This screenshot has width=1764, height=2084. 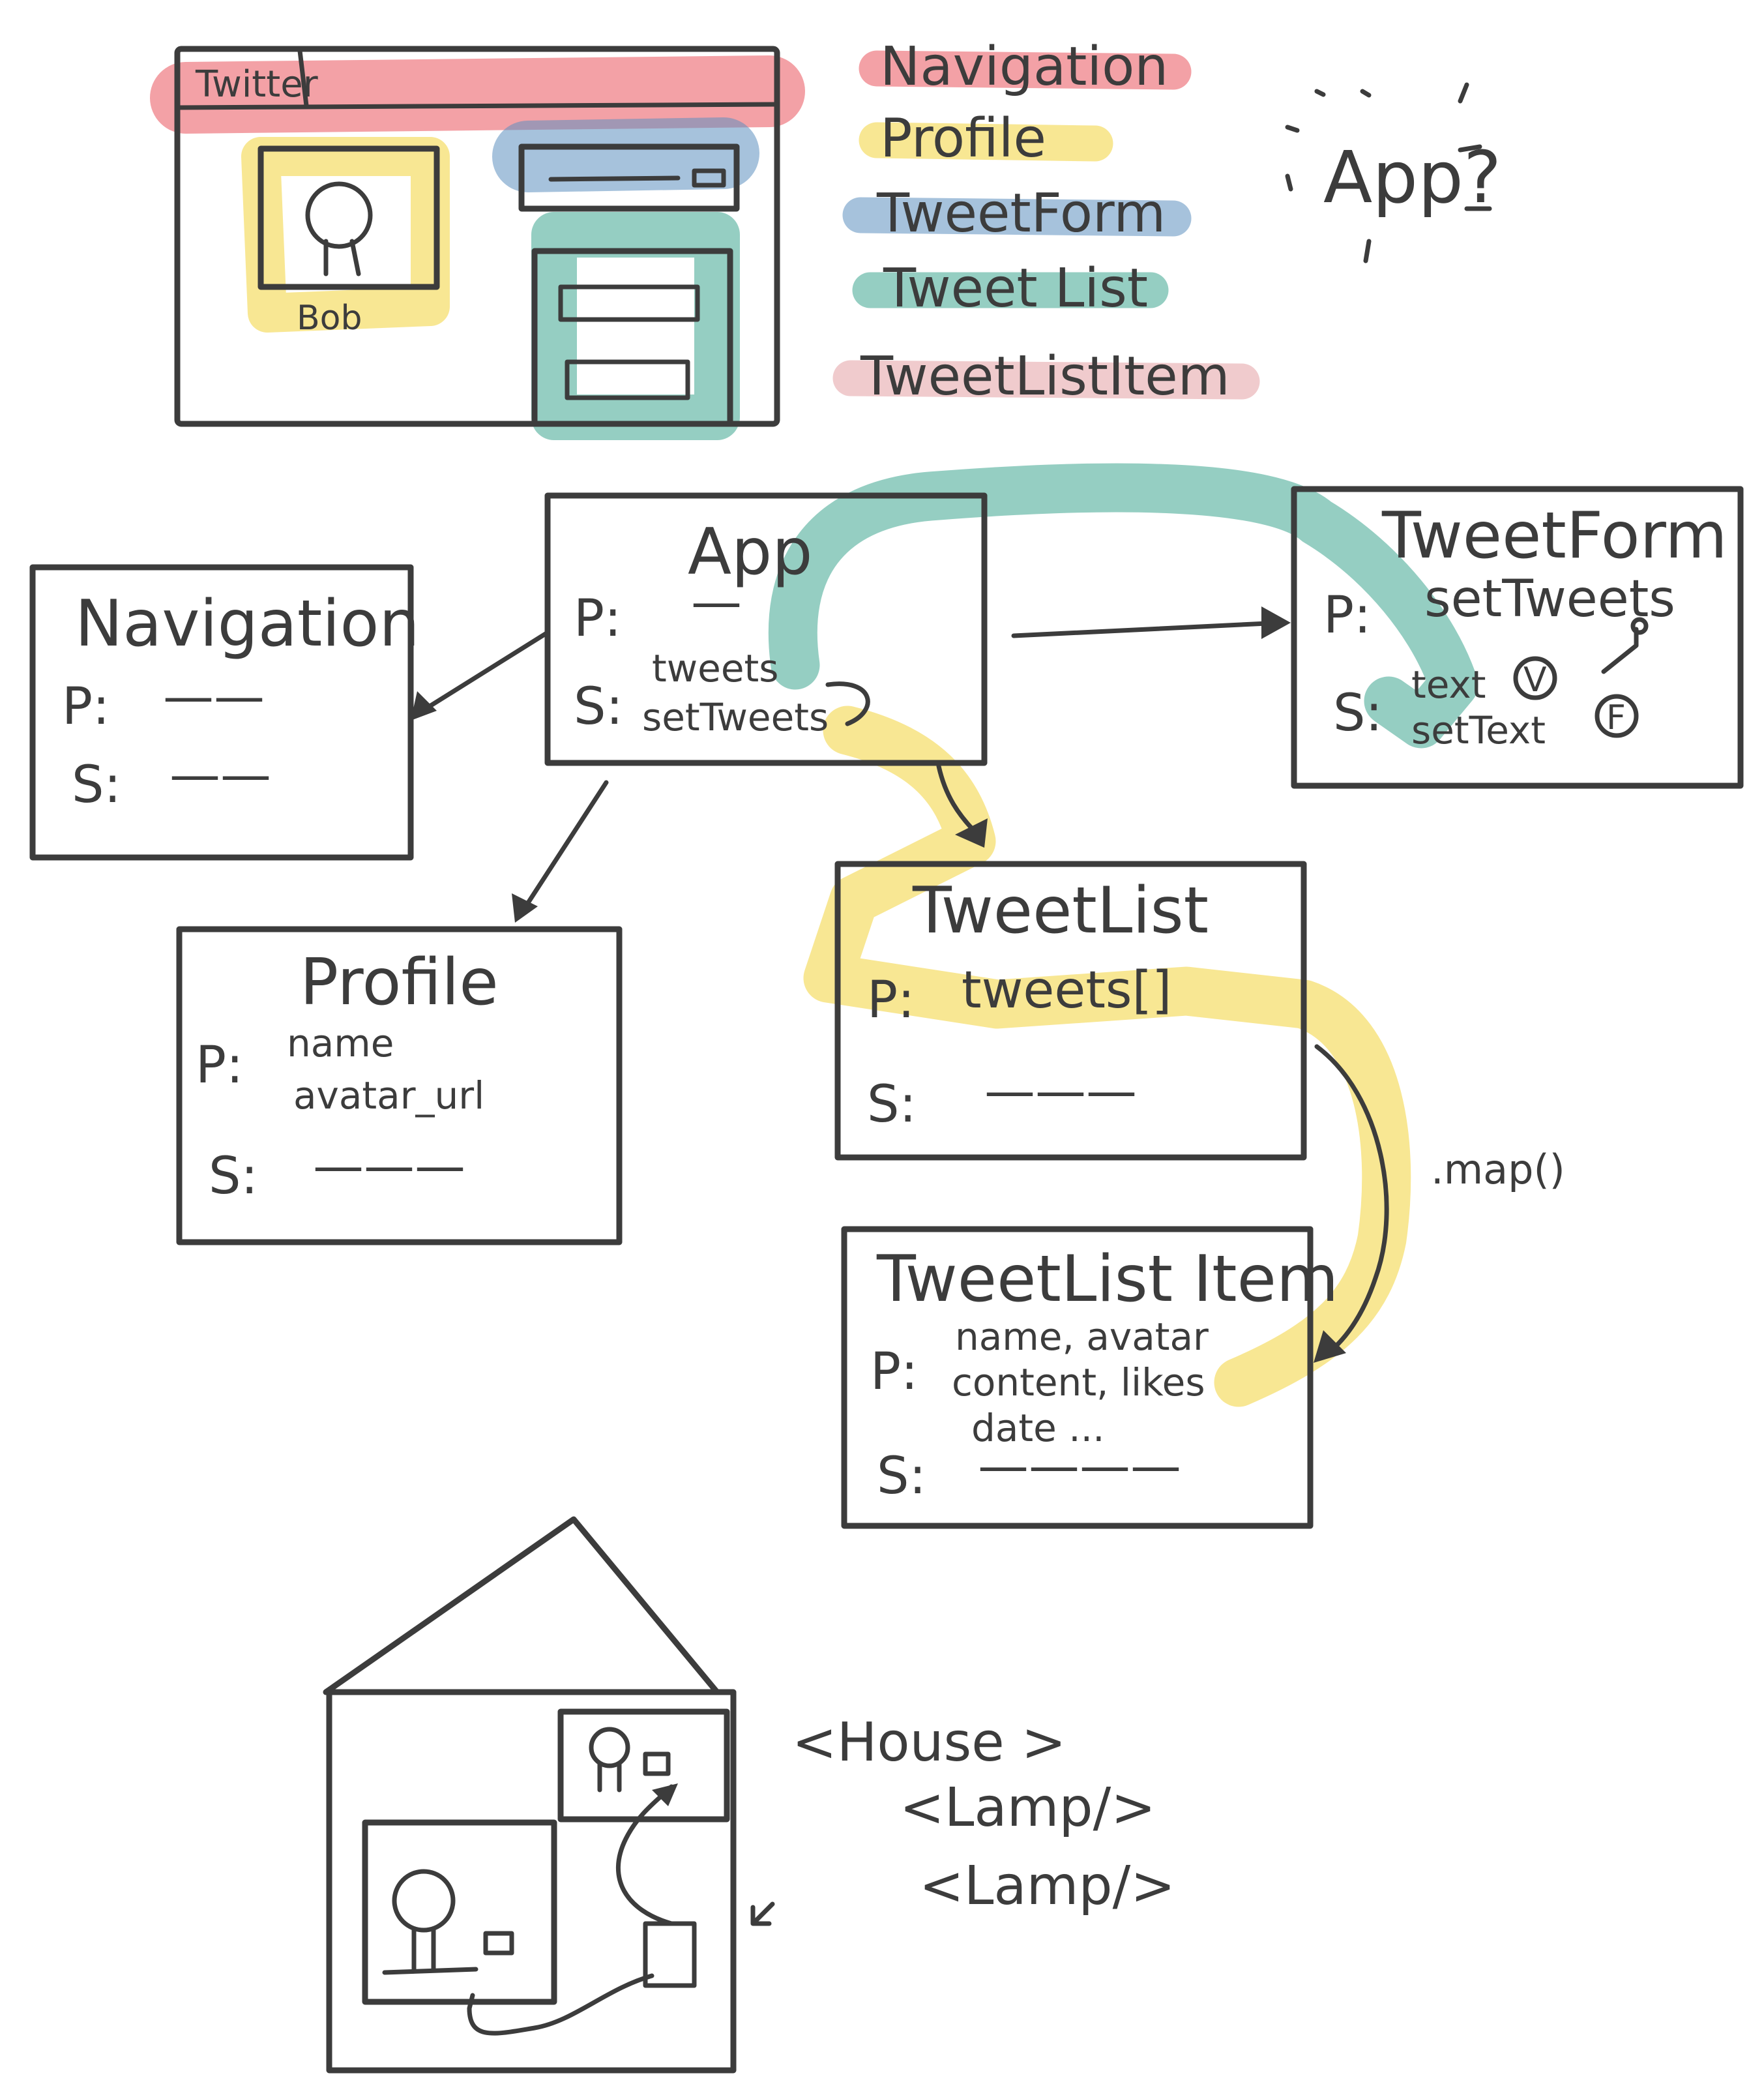 What do you see at coordinates (521, 1605) in the screenshot?
I see `house-roof` at bounding box center [521, 1605].